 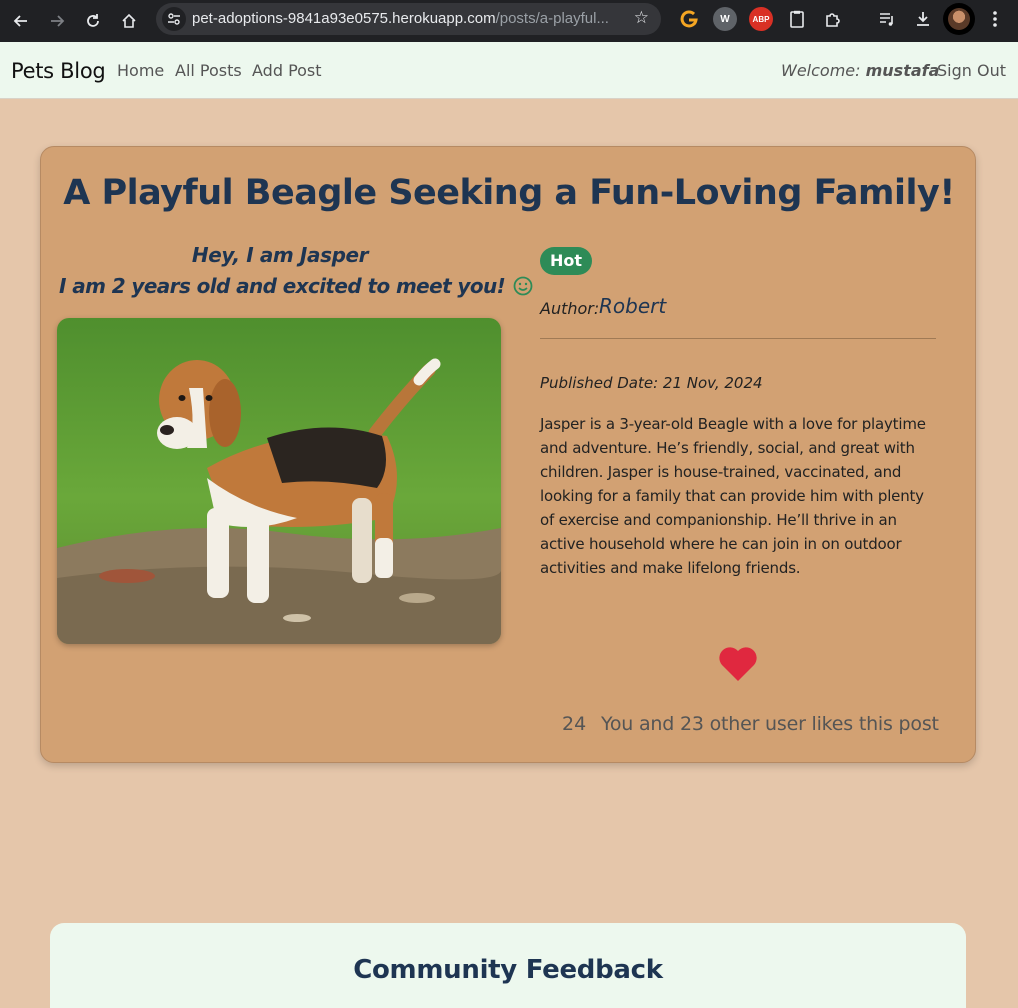 What do you see at coordinates (923, 19) in the screenshot?
I see `download-icon` at bounding box center [923, 19].